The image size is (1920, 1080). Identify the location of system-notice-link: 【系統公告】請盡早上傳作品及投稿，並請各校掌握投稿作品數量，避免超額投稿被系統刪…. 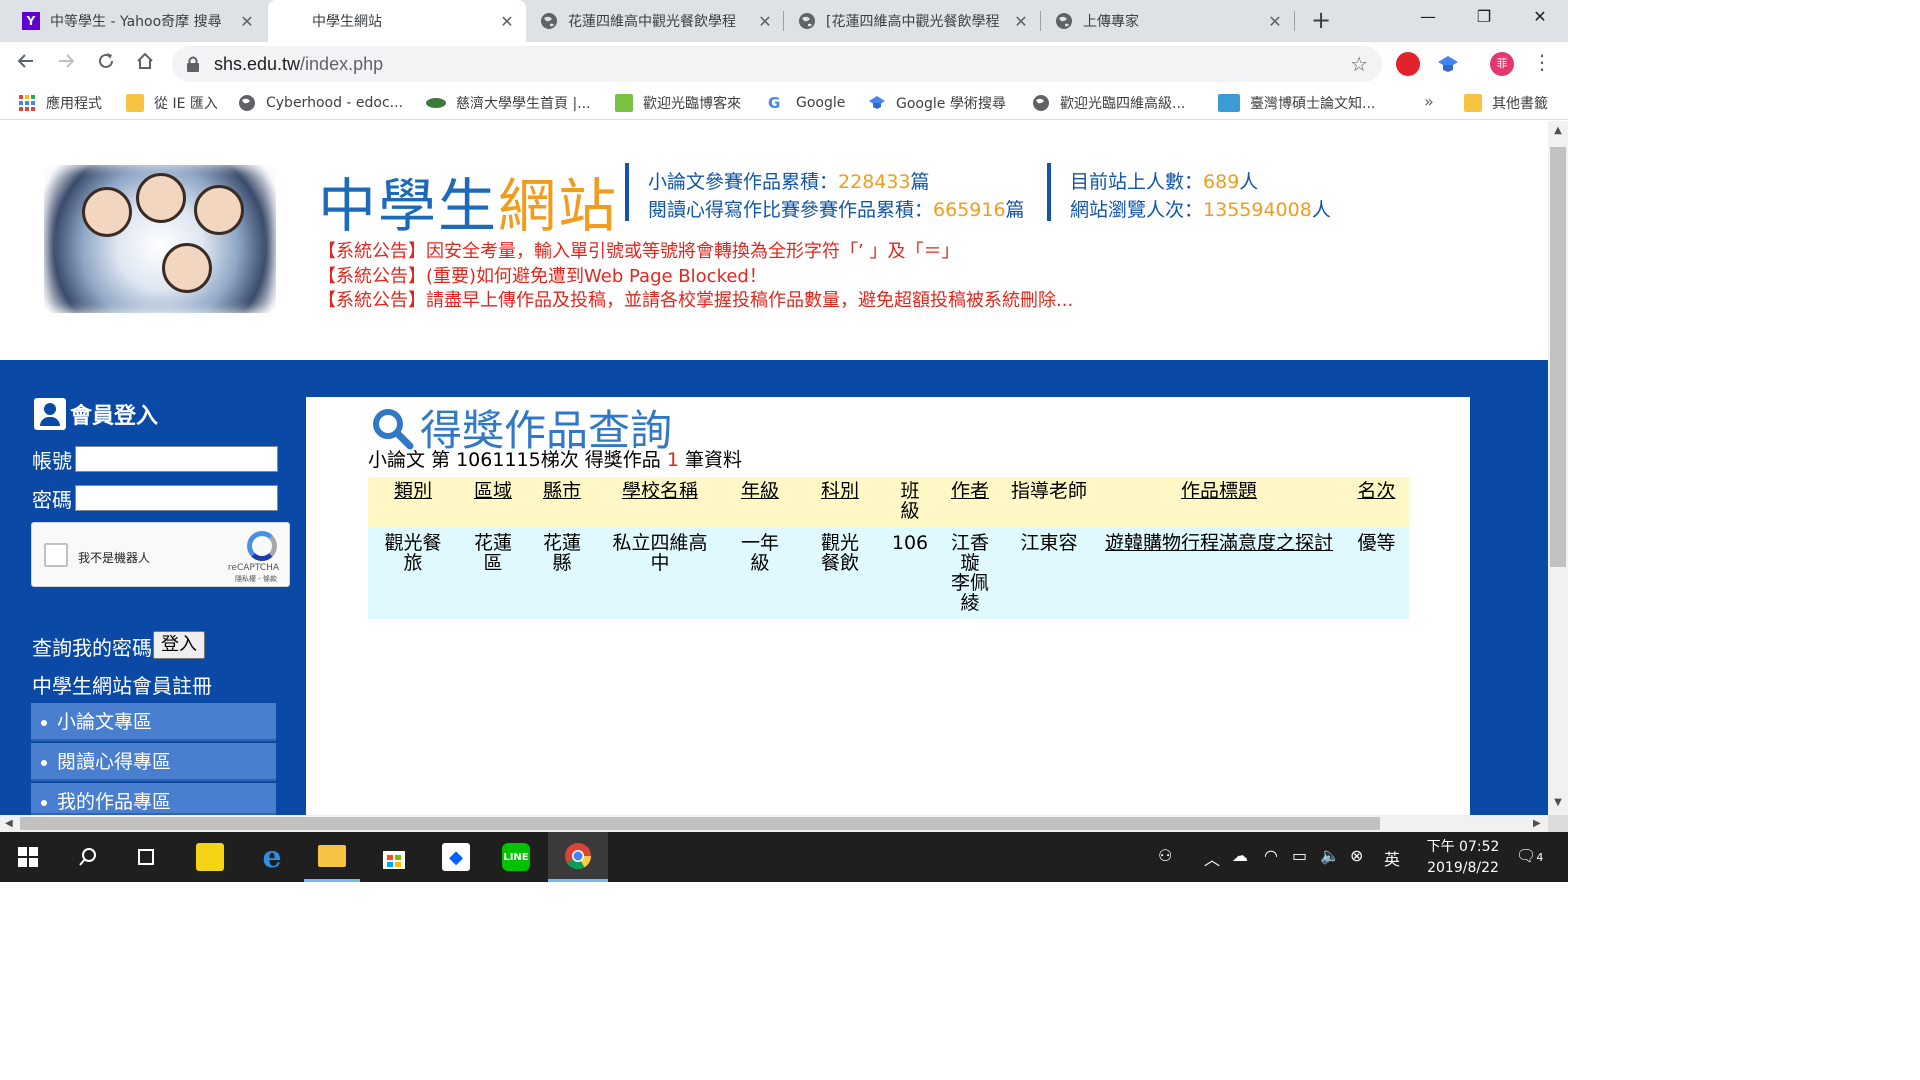
(695, 299).